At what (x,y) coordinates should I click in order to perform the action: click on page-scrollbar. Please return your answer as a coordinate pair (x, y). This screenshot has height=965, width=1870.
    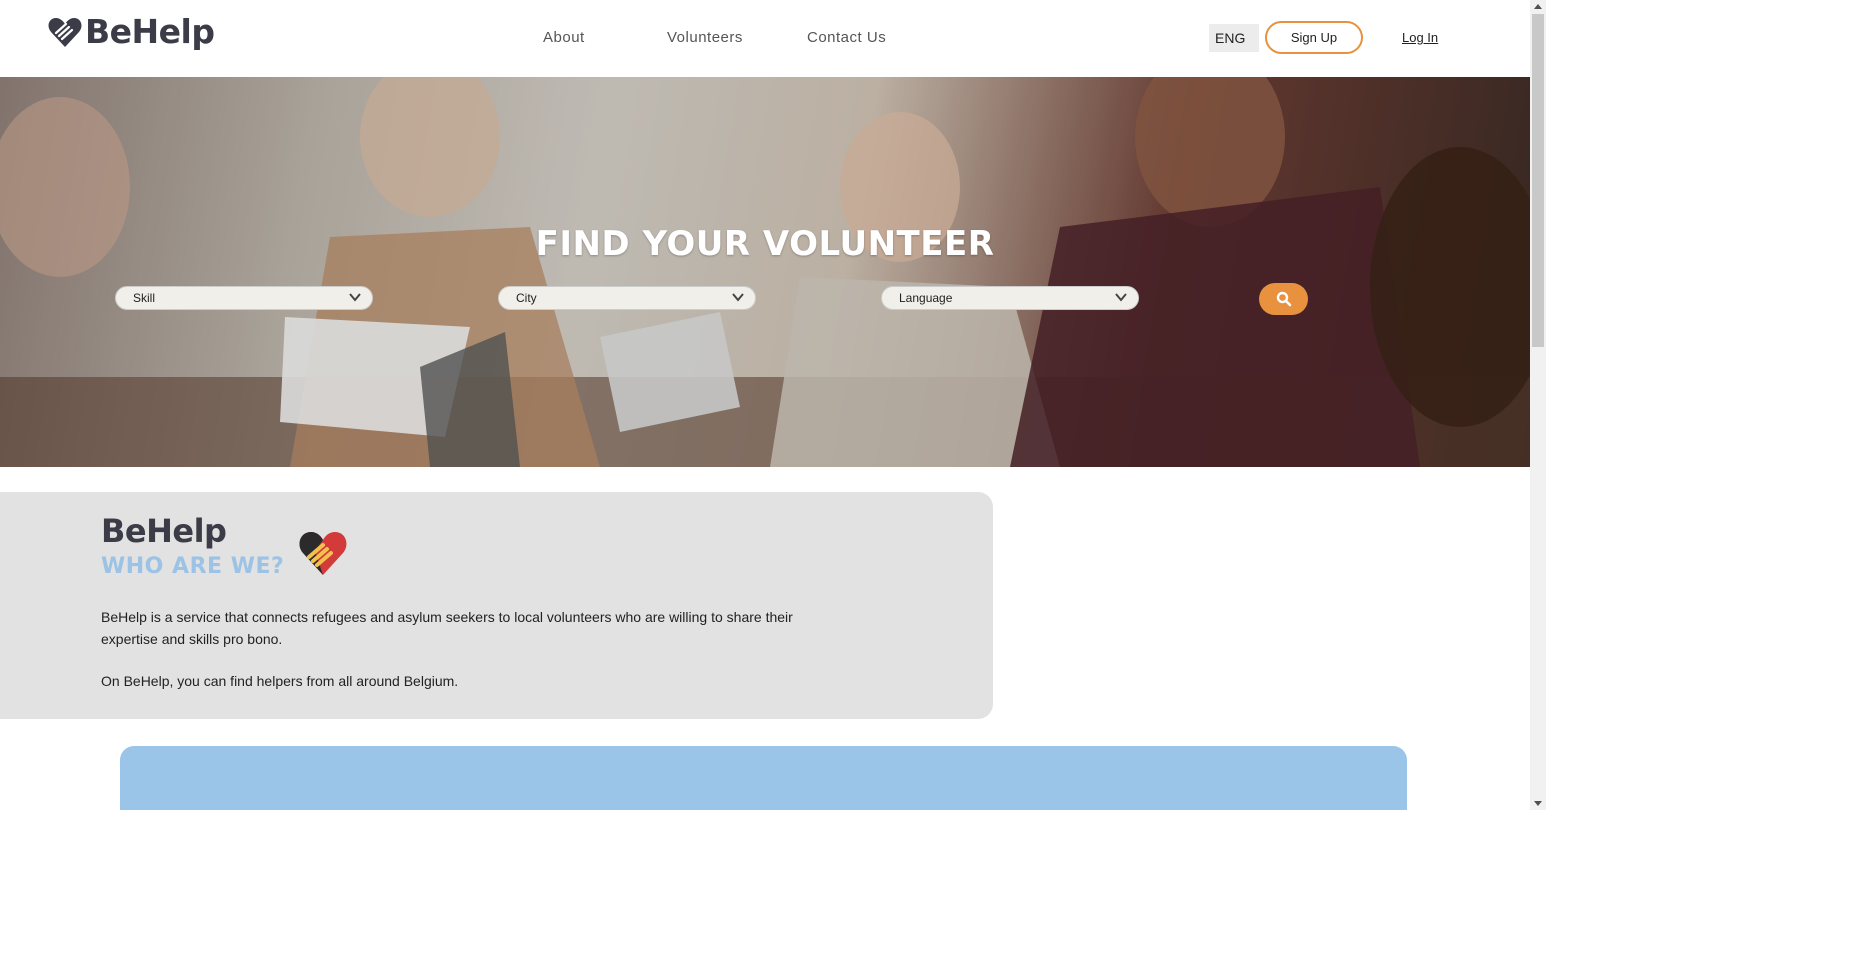
    Looking at the image, I should click on (1538, 405).